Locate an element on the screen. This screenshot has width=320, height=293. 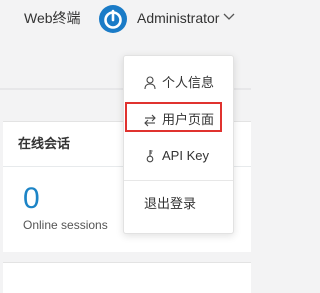
menu-item-label: API Key is located at coordinates (185, 155).